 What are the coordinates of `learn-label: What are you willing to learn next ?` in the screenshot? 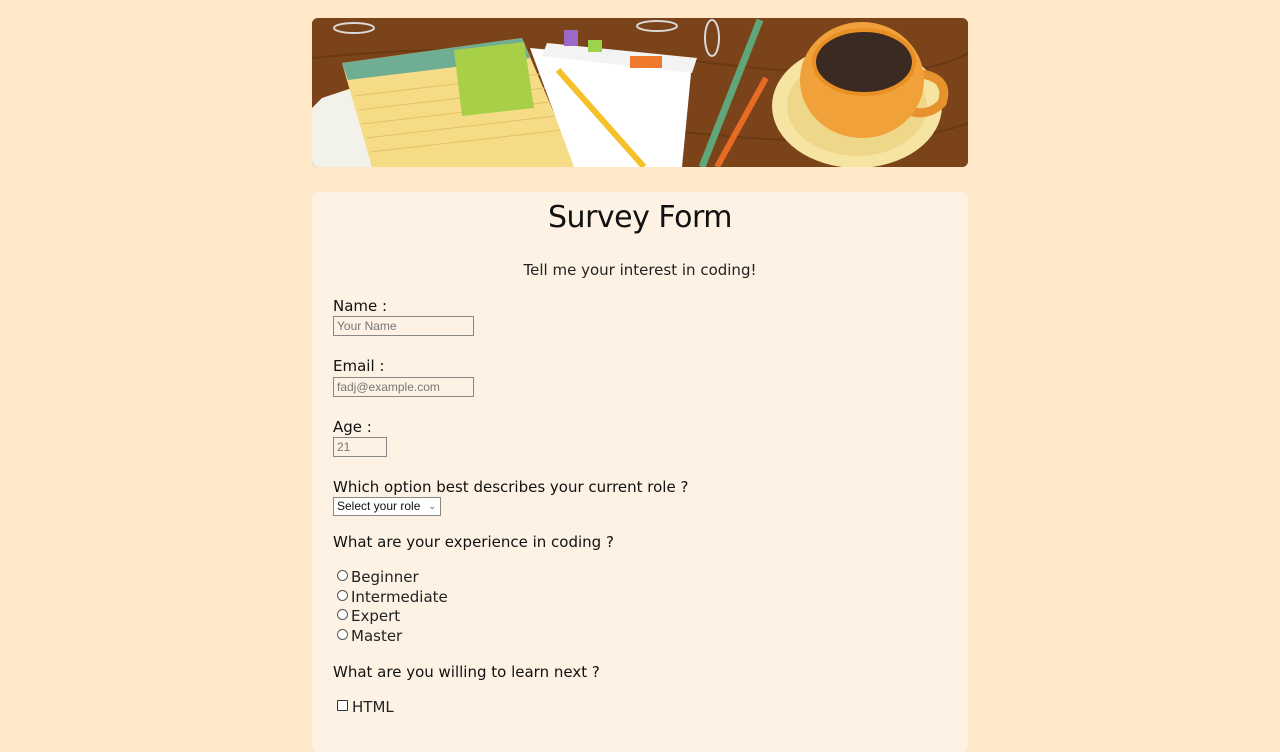 It's located at (466, 672).